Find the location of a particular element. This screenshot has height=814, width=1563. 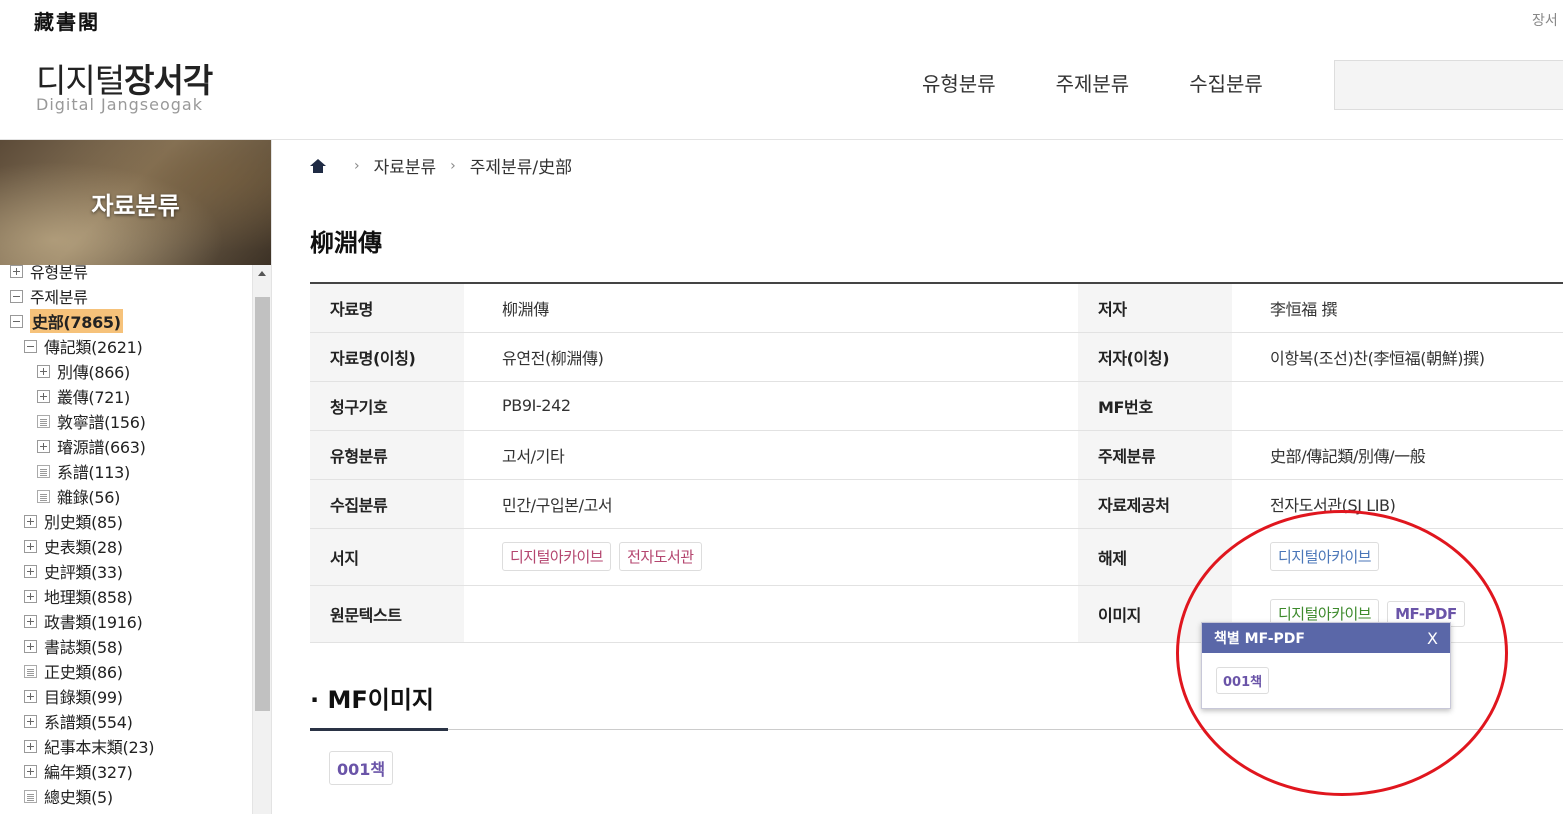

field-label: 유형분류 is located at coordinates (387, 455).